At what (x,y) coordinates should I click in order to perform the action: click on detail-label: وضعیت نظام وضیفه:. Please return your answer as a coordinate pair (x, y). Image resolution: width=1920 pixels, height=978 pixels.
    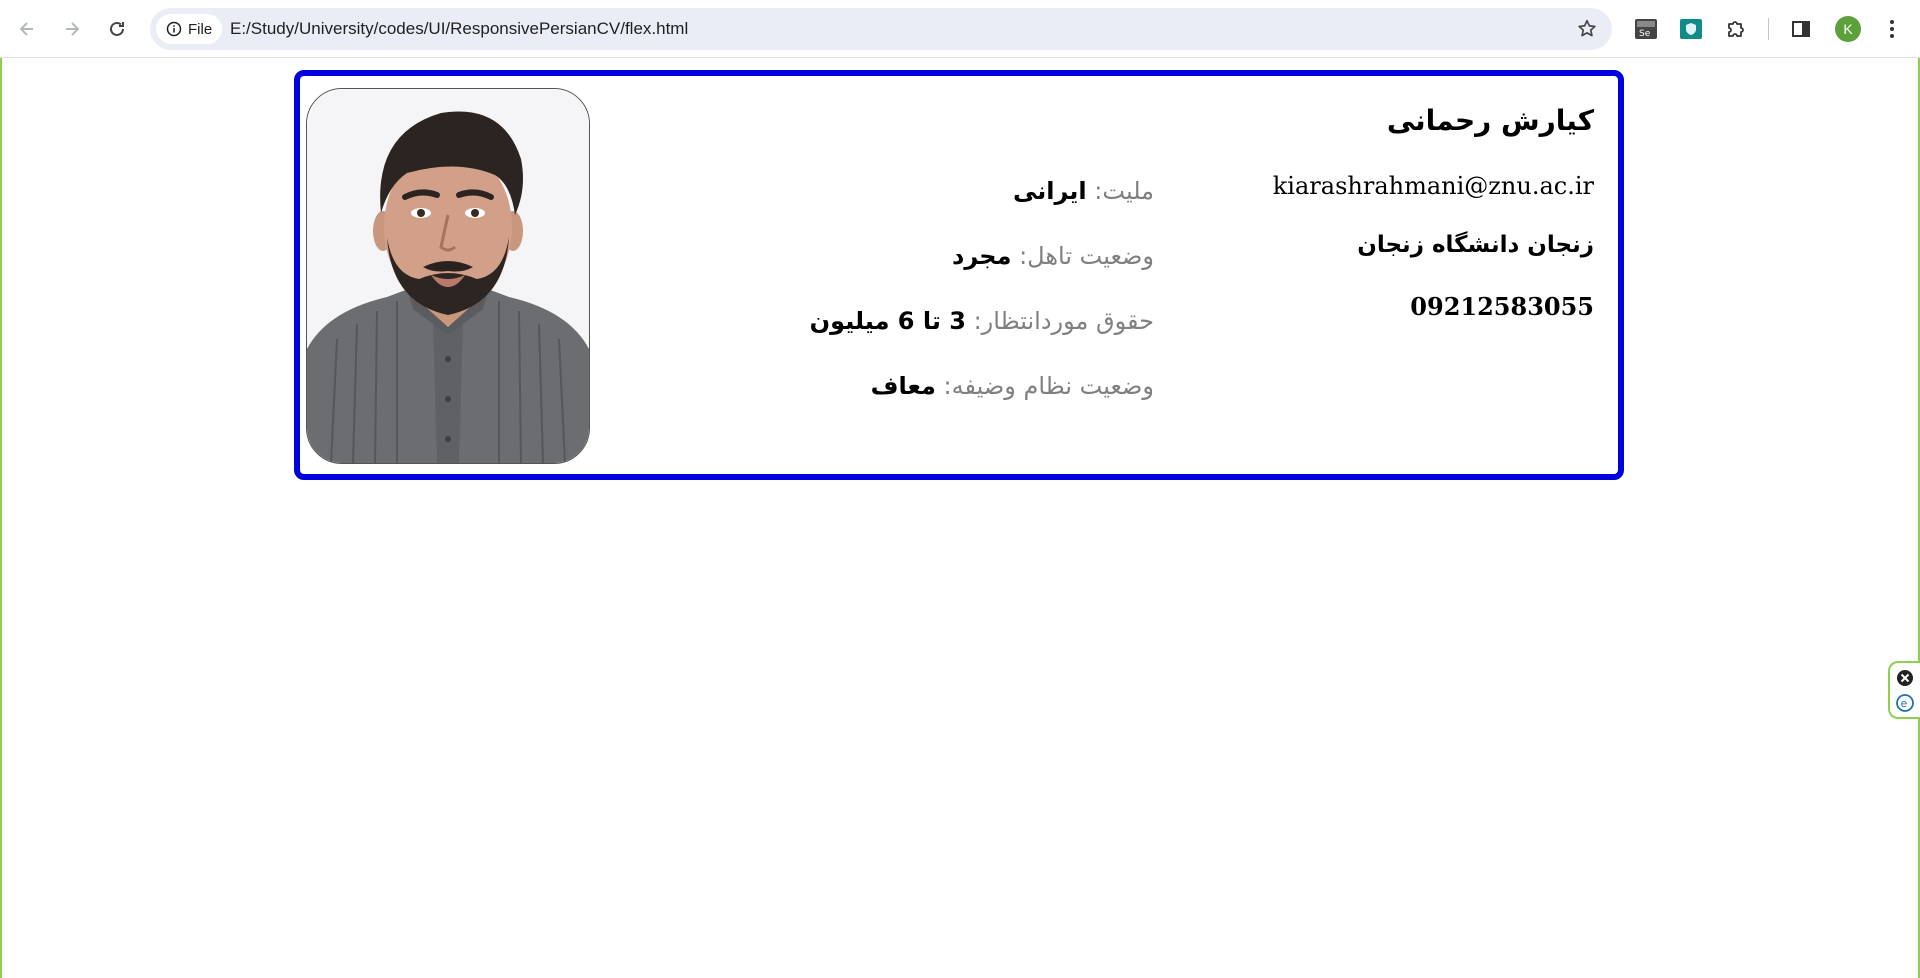
    Looking at the image, I should click on (1048, 386).